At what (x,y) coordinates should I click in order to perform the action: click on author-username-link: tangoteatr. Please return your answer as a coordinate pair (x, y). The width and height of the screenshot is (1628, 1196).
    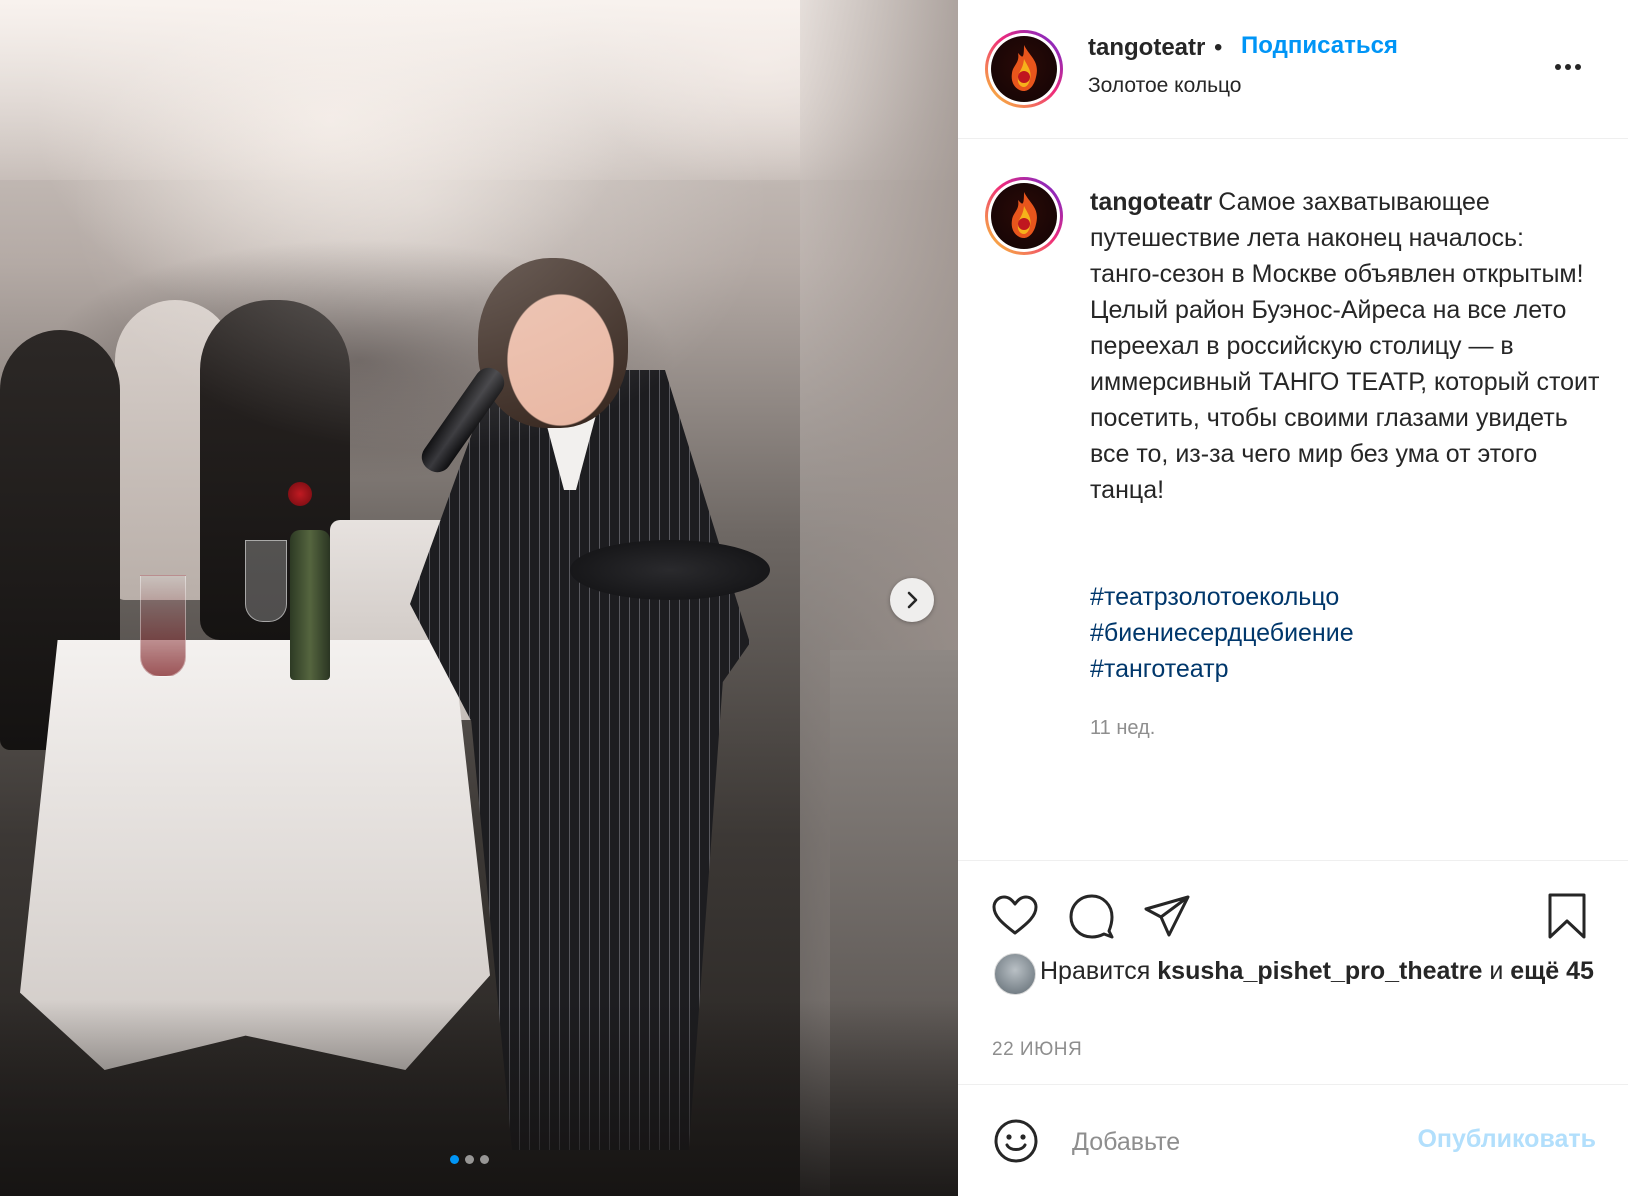
    Looking at the image, I should click on (1146, 48).